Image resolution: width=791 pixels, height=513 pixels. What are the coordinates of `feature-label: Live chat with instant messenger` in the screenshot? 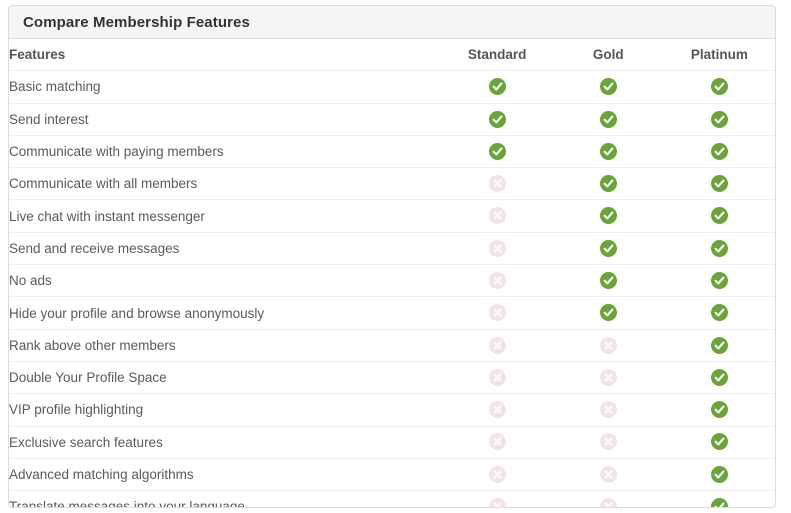 It's located at (225, 216).